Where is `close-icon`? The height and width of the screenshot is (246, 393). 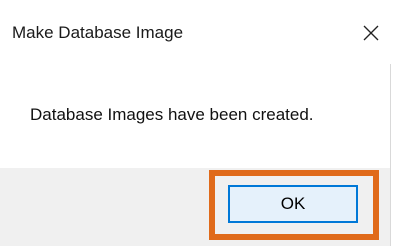
close-icon is located at coordinates (371, 33).